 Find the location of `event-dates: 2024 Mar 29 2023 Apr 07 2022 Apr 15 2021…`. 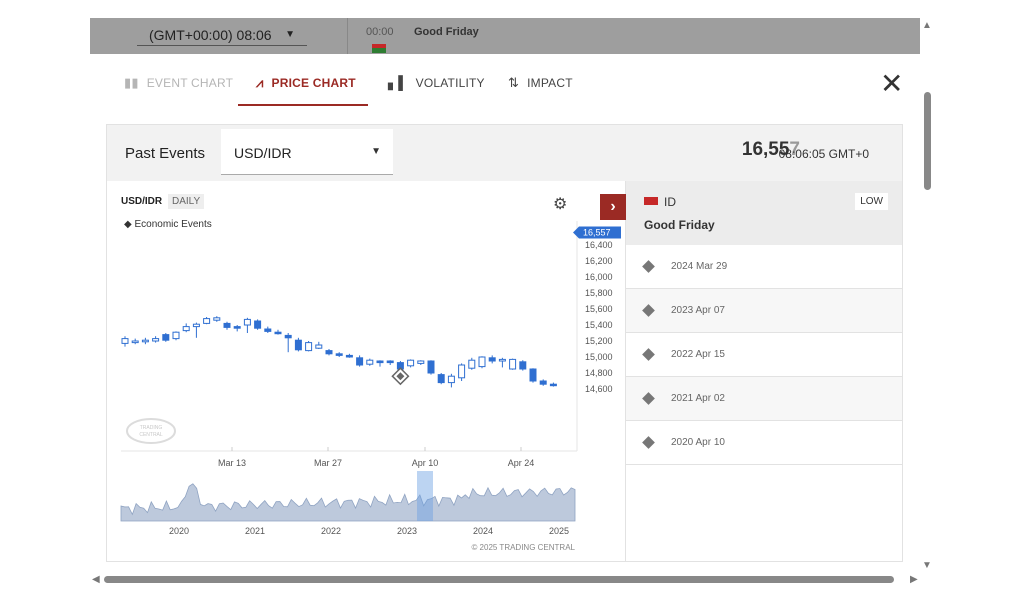

event-dates: 2024 Mar 29 2023 Apr 07 2022 Apr 15 2021… is located at coordinates (764, 355).